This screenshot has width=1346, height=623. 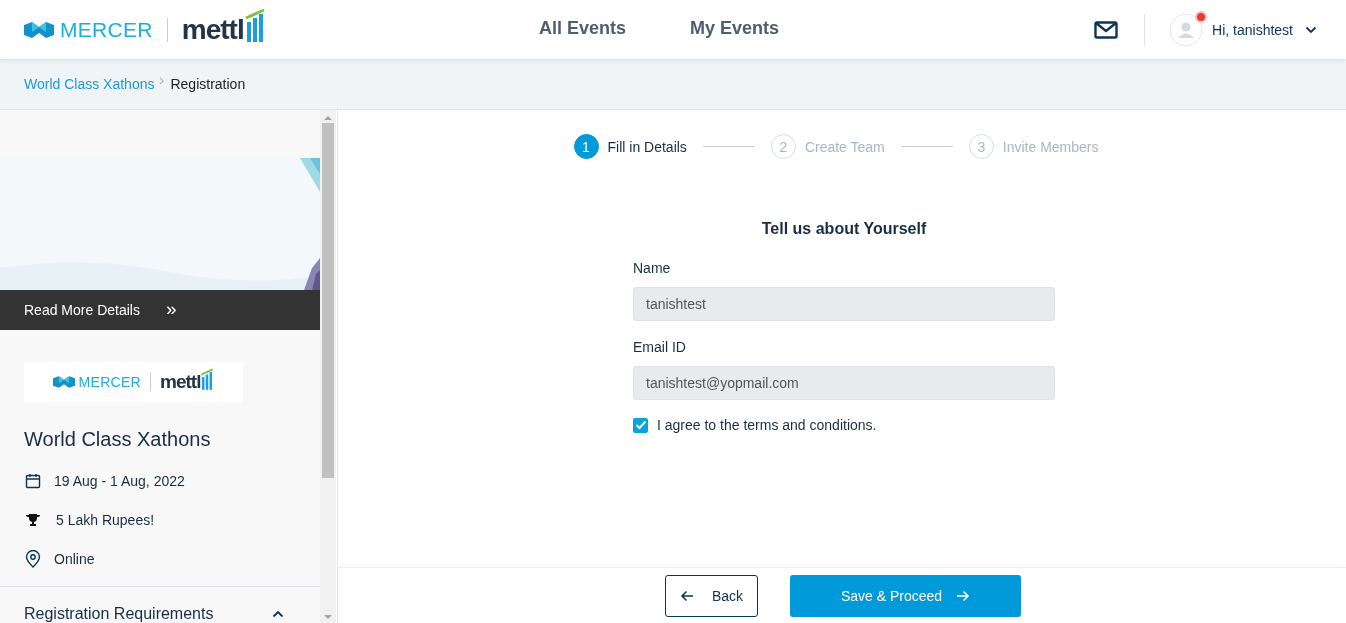 What do you see at coordinates (1050, 146) in the screenshot?
I see `step-label: Invite Members` at bounding box center [1050, 146].